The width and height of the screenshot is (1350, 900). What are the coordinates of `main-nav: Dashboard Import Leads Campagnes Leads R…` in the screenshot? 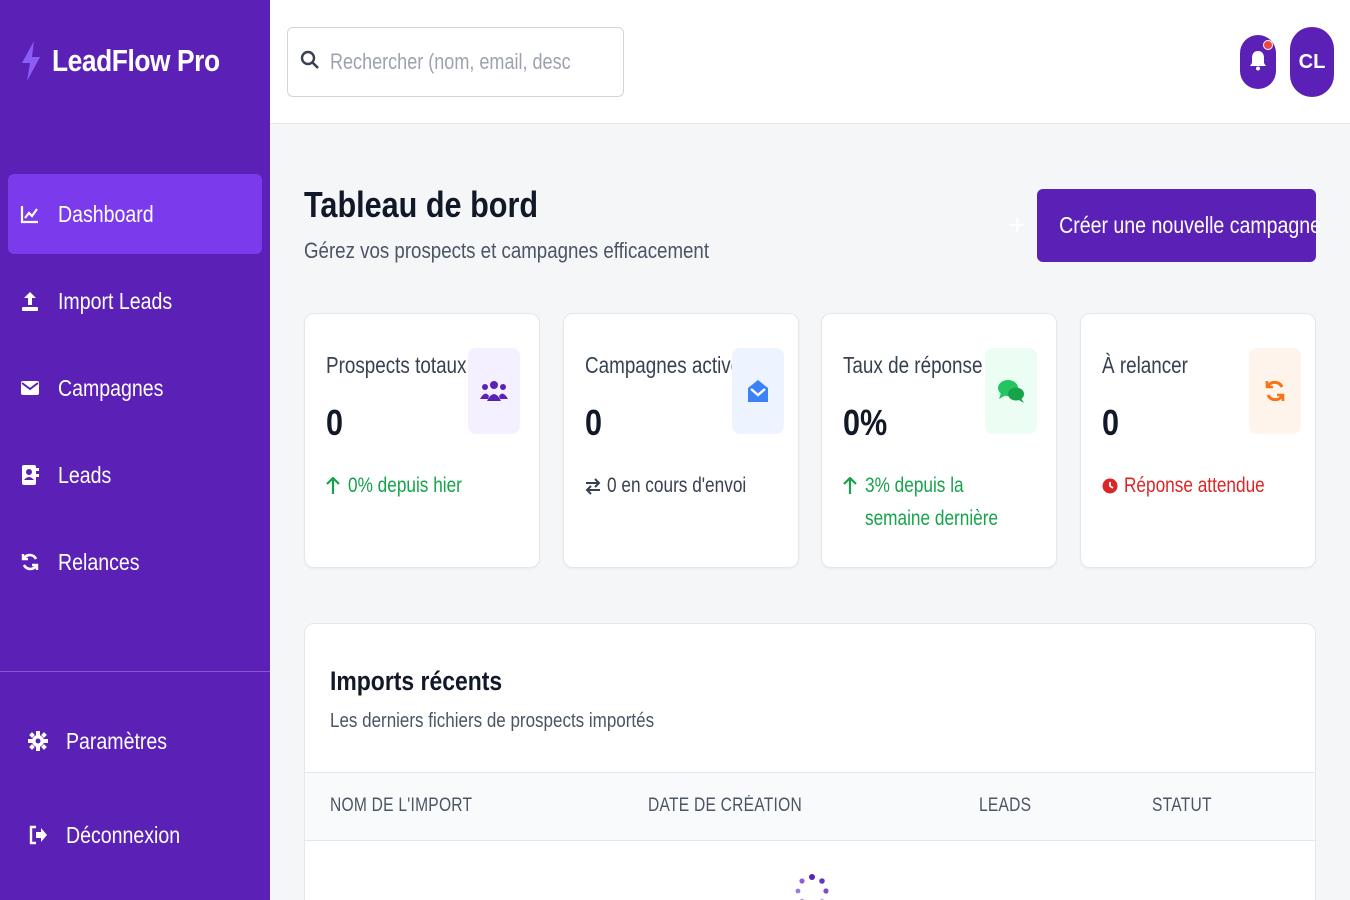 It's located at (135, 391).